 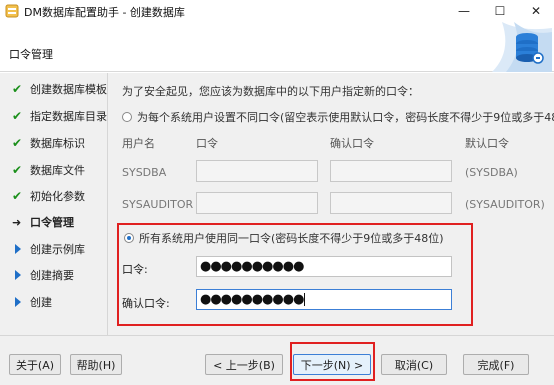 What do you see at coordinates (252, 266) in the screenshot?
I see `password-value: ●●●●●●●●●●` at bounding box center [252, 266].